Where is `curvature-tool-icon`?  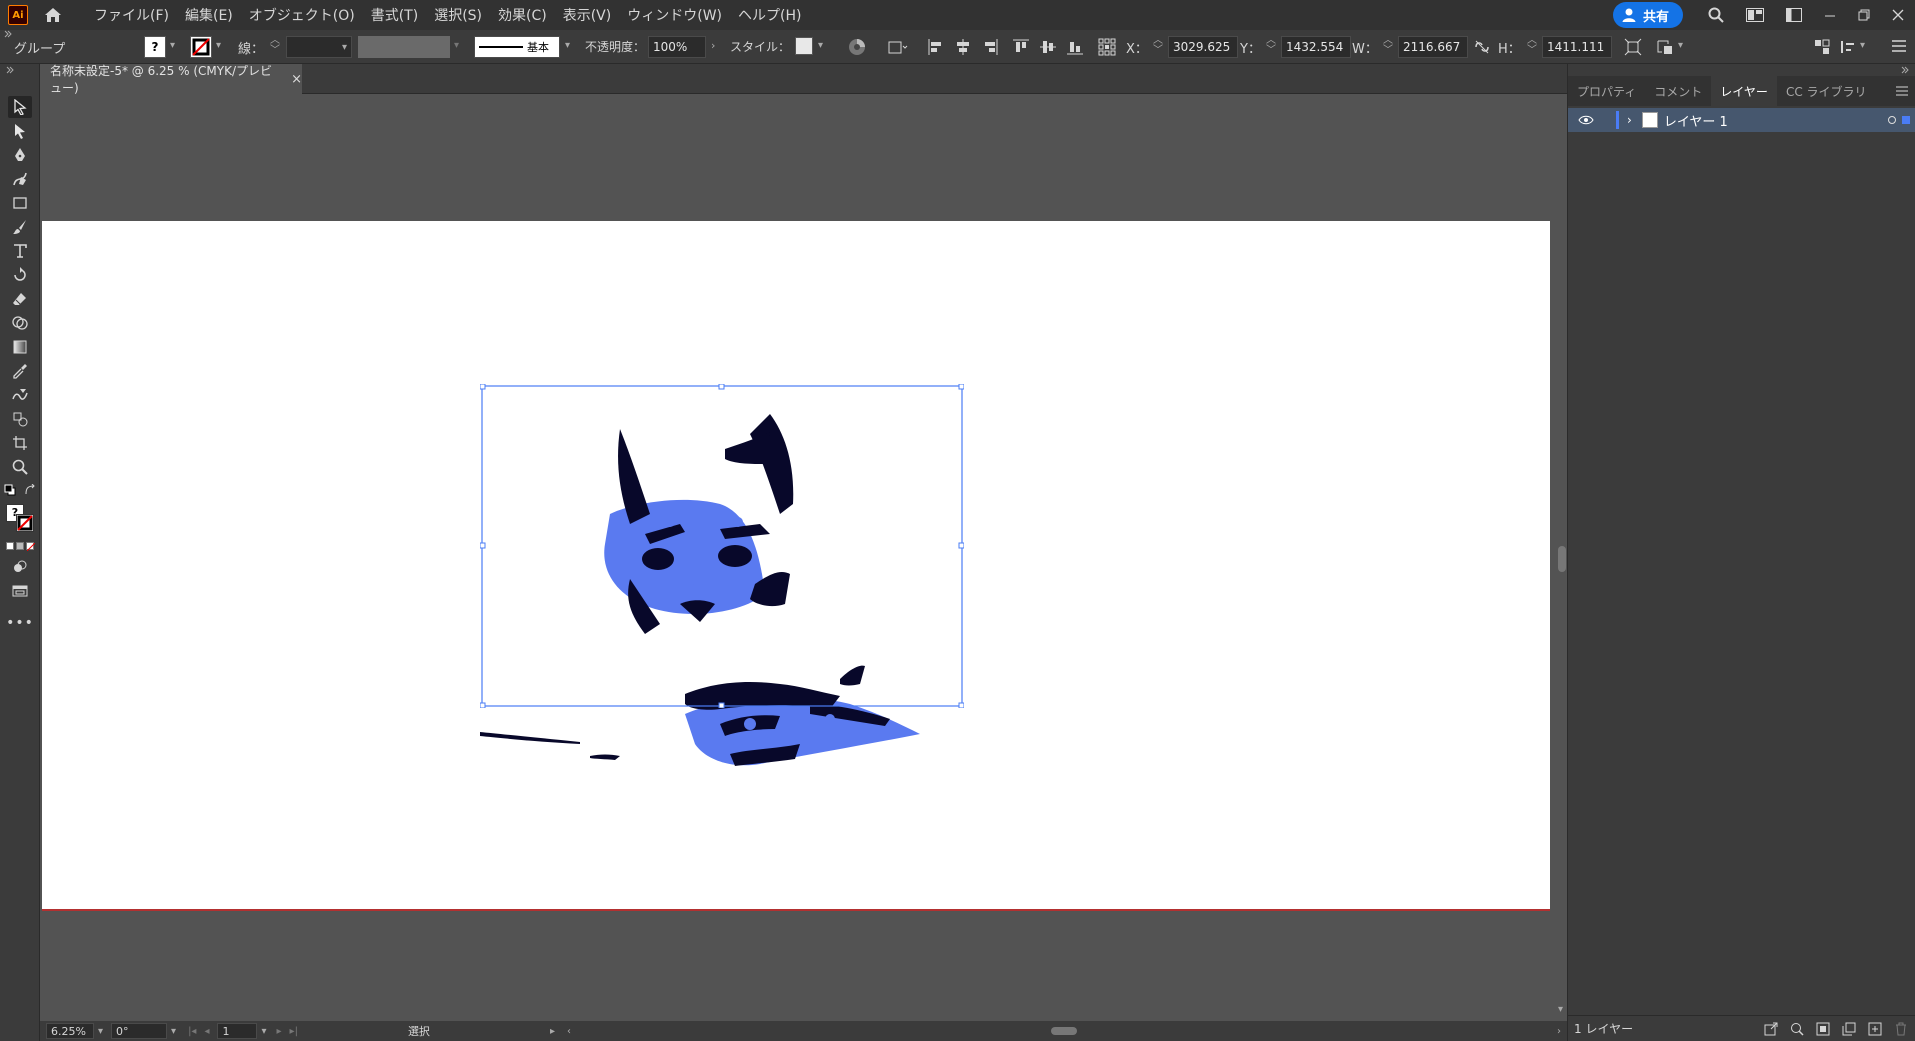
curvature-tool-icon is located at coordinates (20, 179).